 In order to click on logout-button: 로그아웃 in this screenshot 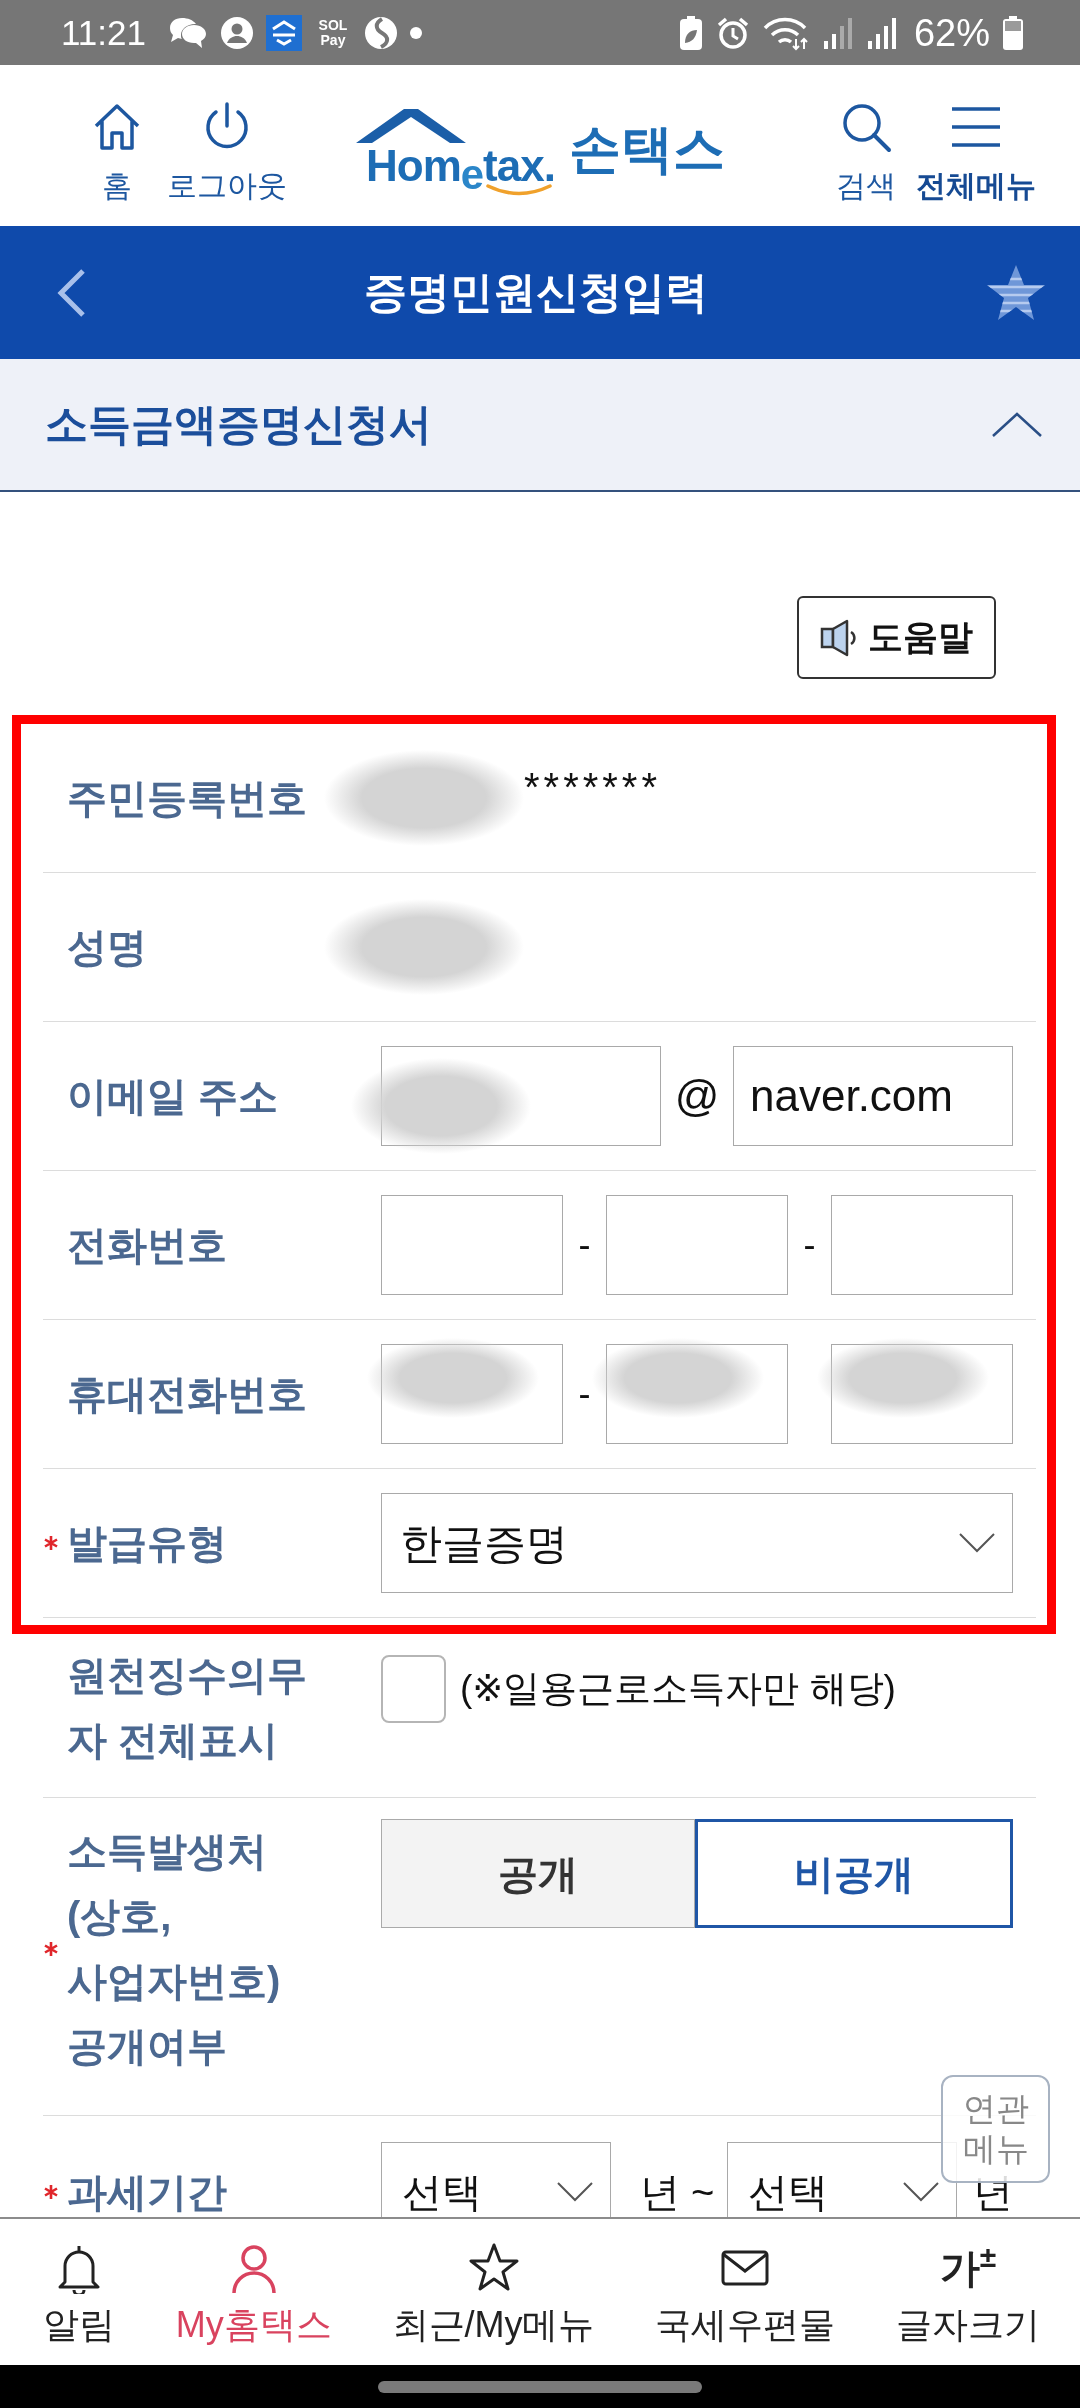, I will do `click(227, 153)`.